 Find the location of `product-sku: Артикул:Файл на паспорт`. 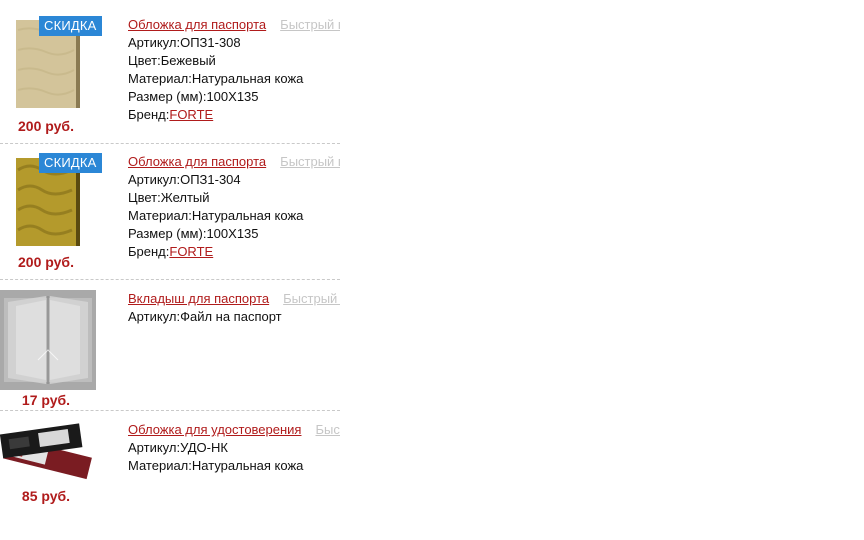

product-sku: Артикул:Файл на паспорт is located at coordinates (234, 317).